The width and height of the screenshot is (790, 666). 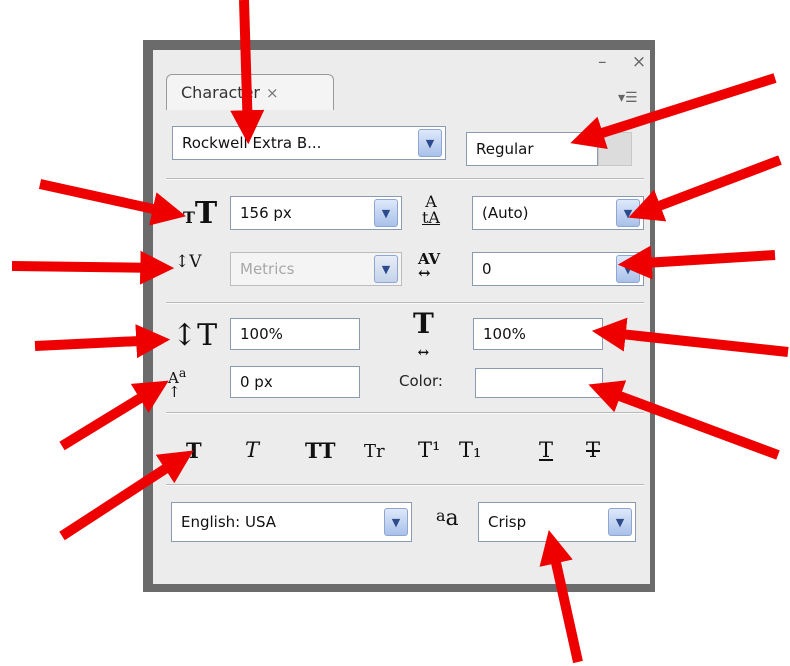 I want to click on arrow-to-color, so click(x=684, y=420).